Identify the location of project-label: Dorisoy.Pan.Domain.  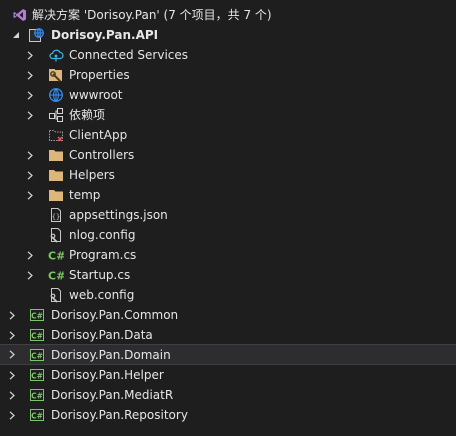
(111, 354).